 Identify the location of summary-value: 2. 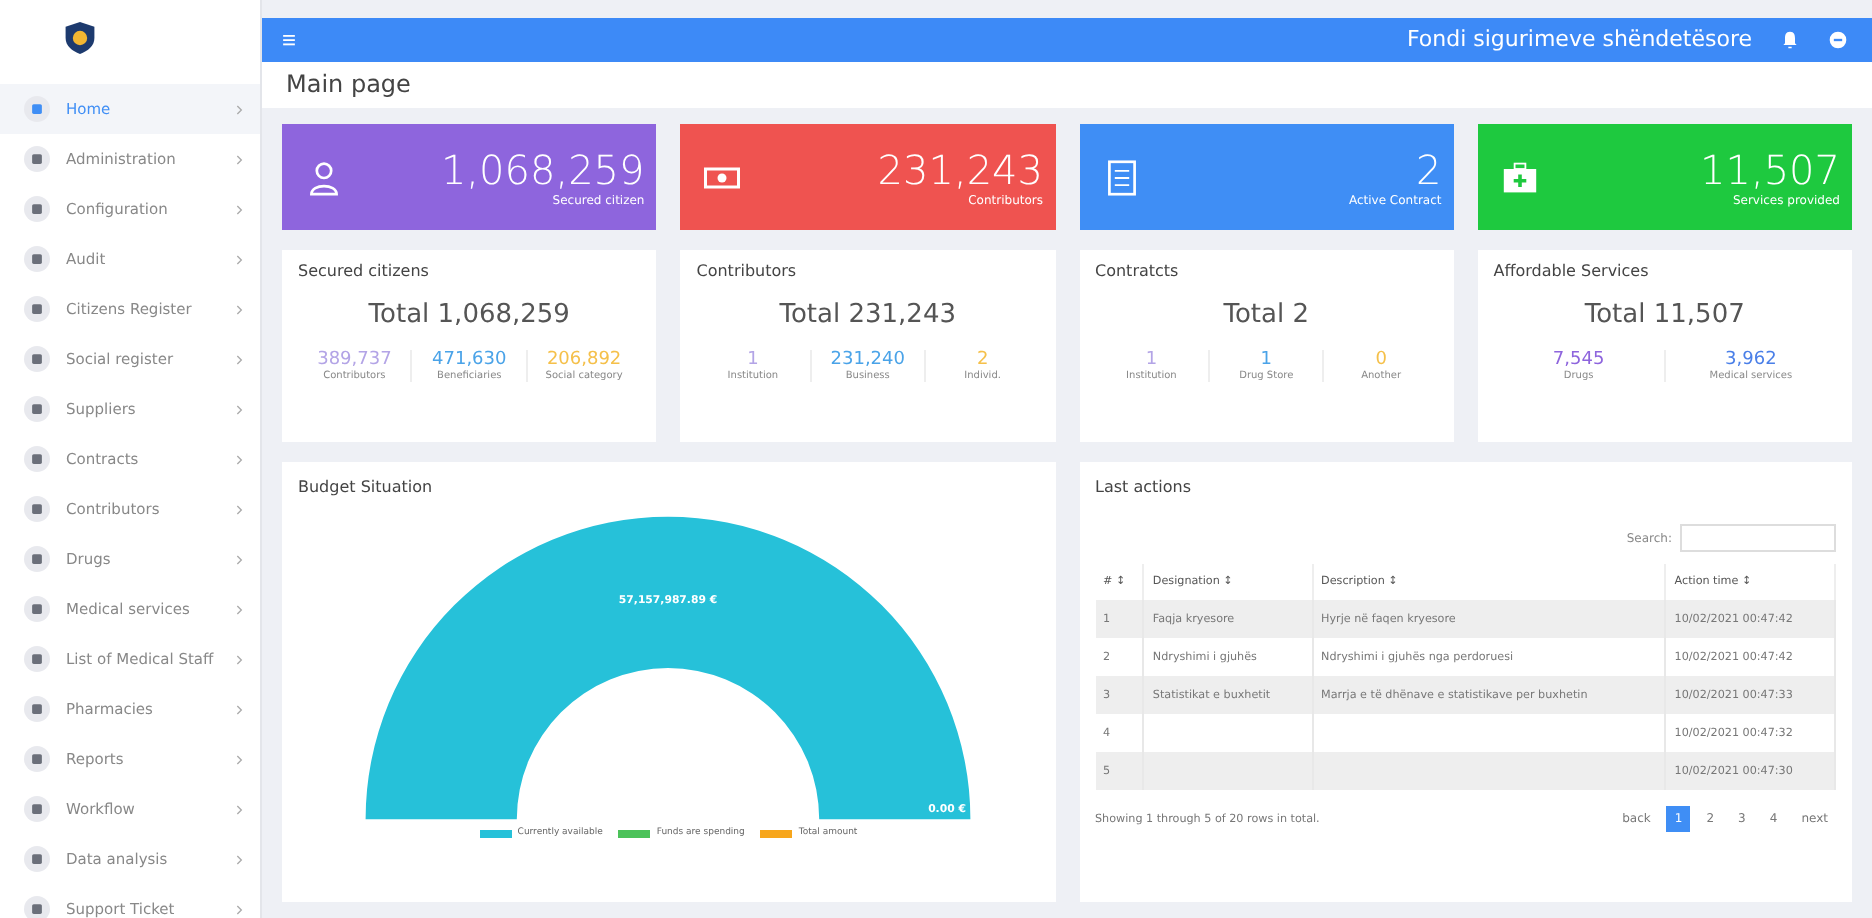
(1429, 170).